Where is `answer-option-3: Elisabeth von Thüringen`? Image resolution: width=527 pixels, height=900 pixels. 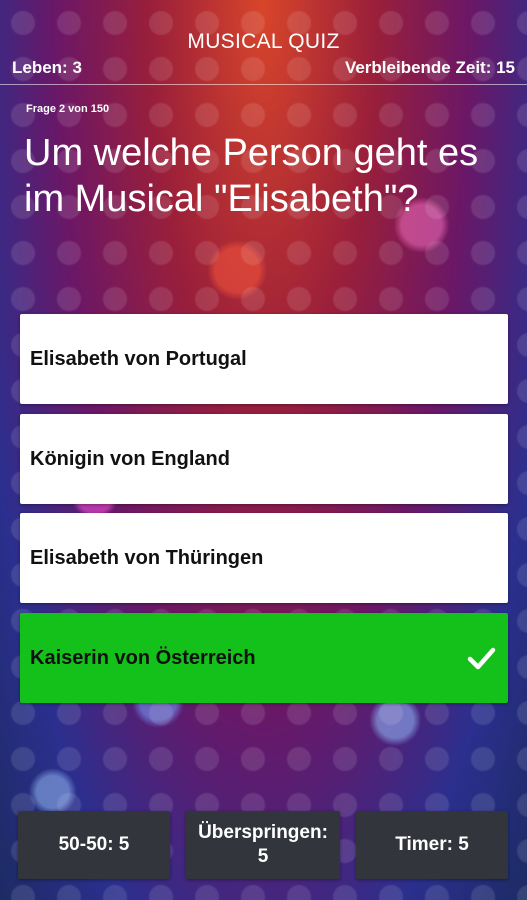
answer-option-3: Elisabeth von Thüringen is located at coordinates (264, 558).